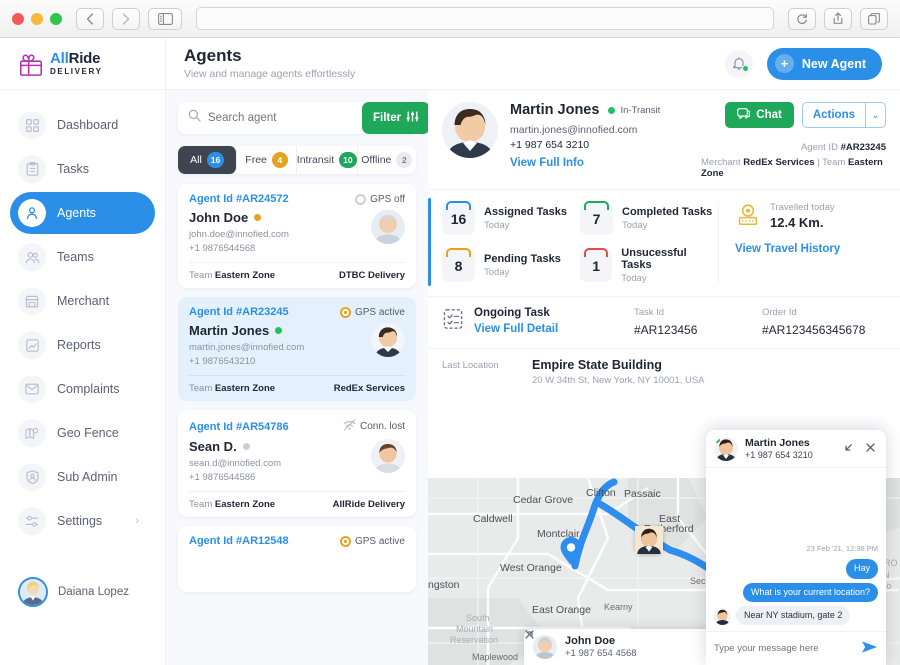 The image size is (900, 665). What do you see at coordinates (738, 63) in the screenshot?
I see `bell-icon` at bounding box center [738, 63].